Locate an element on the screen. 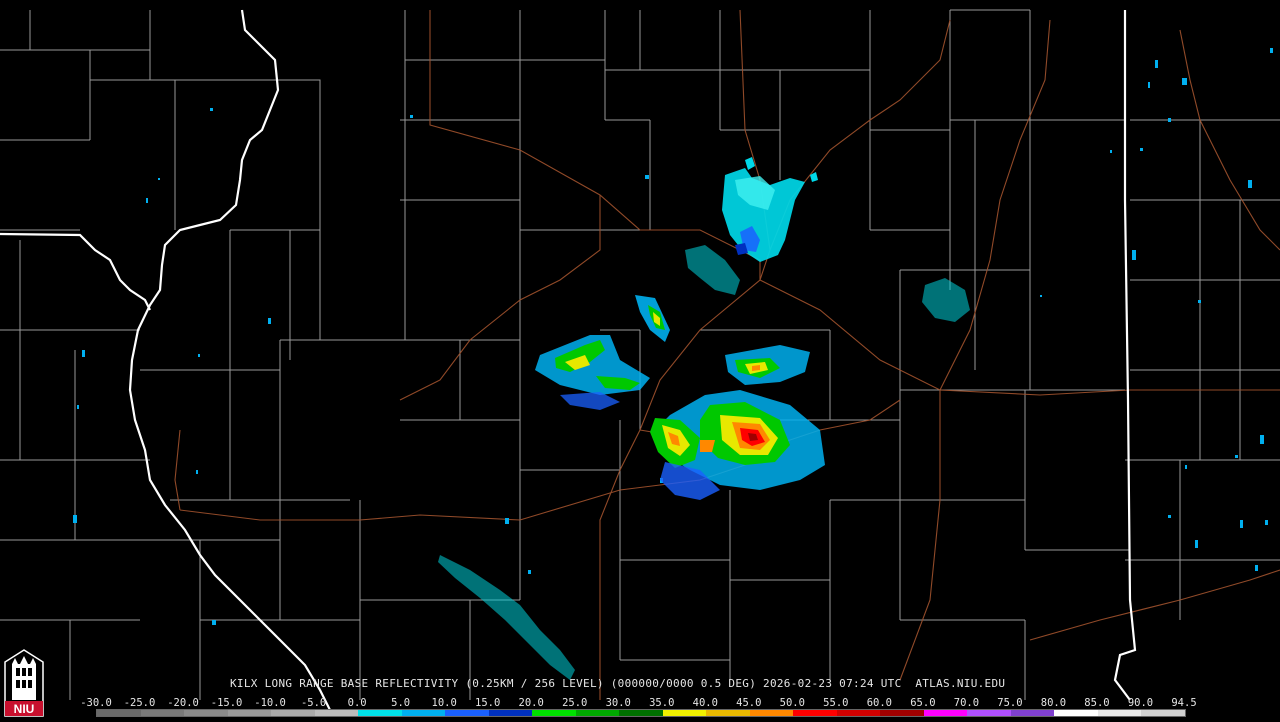  niu-logo: NIU is located at coordinates (24, 682).